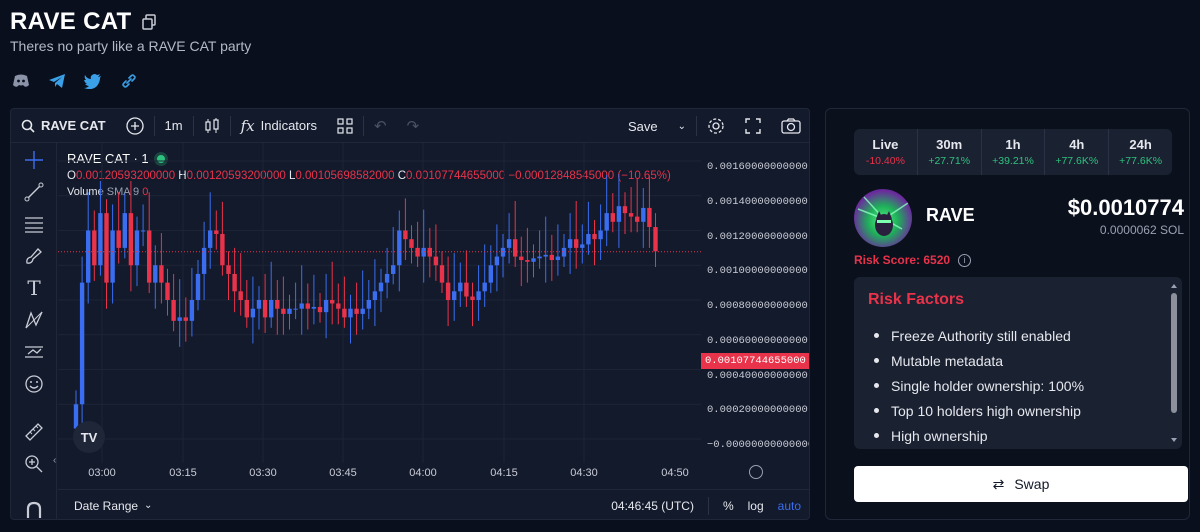 This screenshot has height=532, width=1200. I want to click on fib-tool, so click(34, 224).